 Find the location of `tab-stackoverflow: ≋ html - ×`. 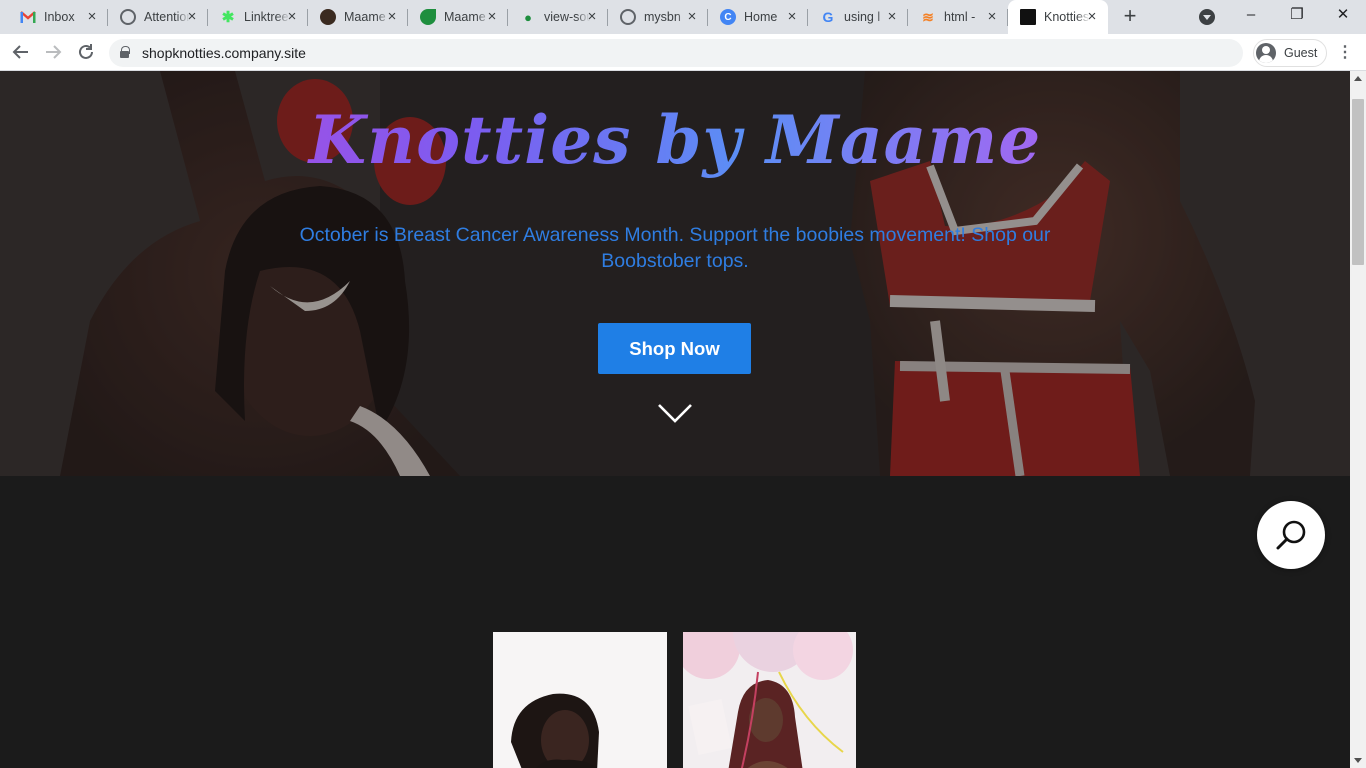

tab-stackoverflow: ≋ html - × is located at coordinates (958, 17).